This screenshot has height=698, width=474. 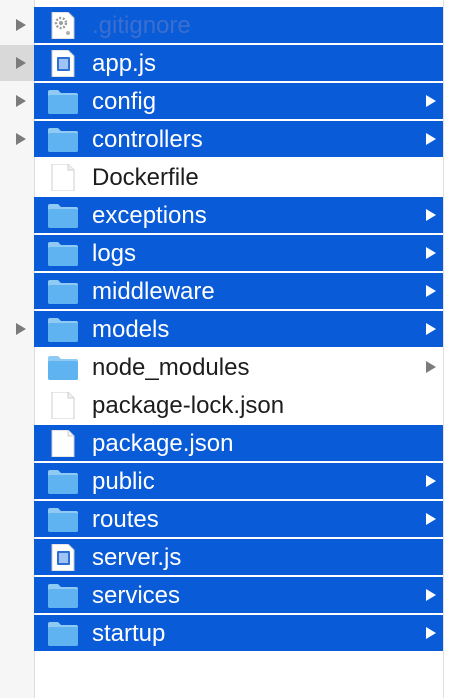 I want to click on file-row-gitignore: .gitignore, so click(x=237, y=25).